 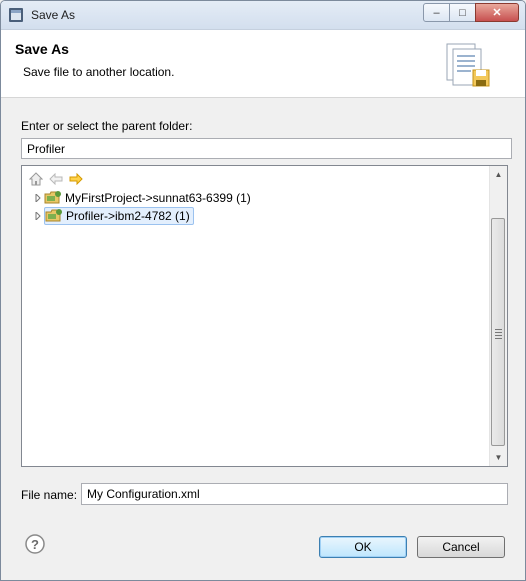 I want to click on tree-item-label: MyFirstProject->sunnat63-6399 (1), so click(x=158, y=198).